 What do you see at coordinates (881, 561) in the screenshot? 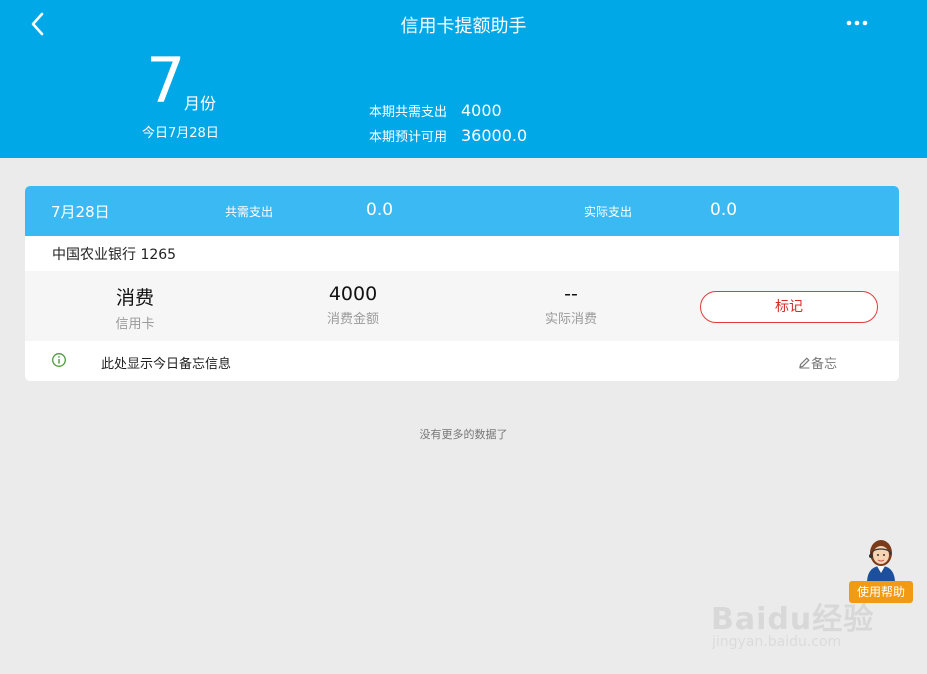
I see `customer-service-avatar-icon` at bounding box center [881, 561].